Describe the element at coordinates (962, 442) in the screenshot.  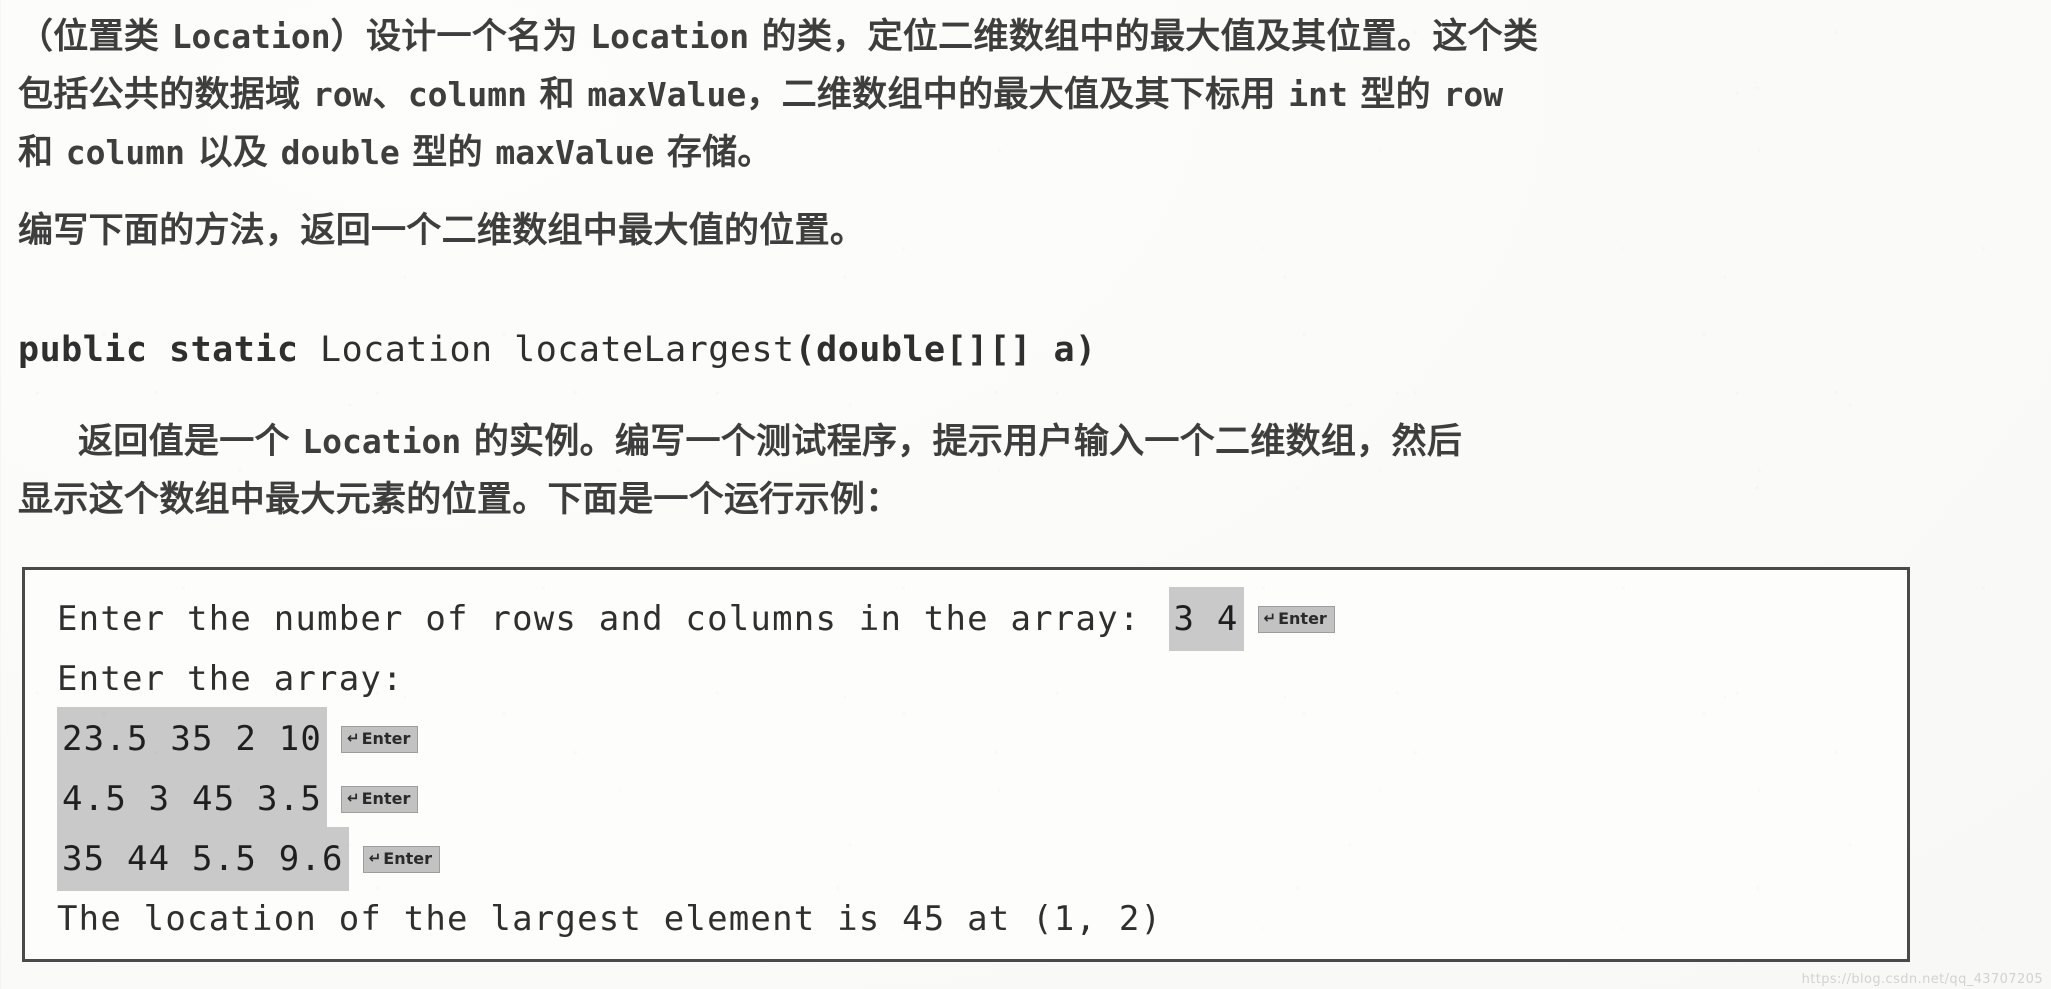
I see `text-run: 的实例。编写一个测试程序，提示用户输入一个二维数组，然后` at that location.